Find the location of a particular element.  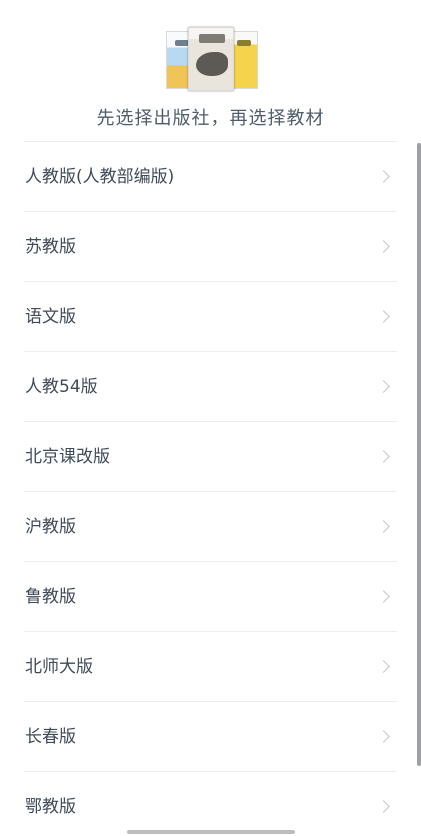

publisher-item-changchun: 长春版 is located at coordinates (210, 737).